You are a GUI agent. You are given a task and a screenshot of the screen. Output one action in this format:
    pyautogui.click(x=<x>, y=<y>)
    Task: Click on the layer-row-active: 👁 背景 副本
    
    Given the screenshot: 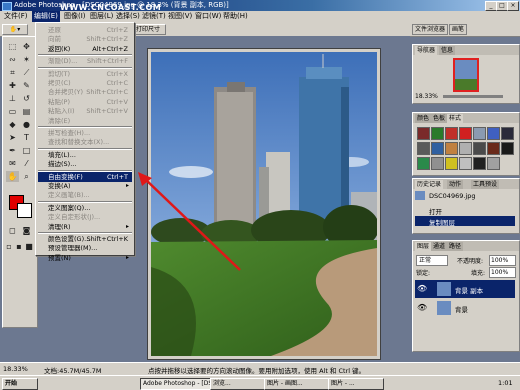 What is the action you would take?
    pyautogui.click(x=465, y=289)
    